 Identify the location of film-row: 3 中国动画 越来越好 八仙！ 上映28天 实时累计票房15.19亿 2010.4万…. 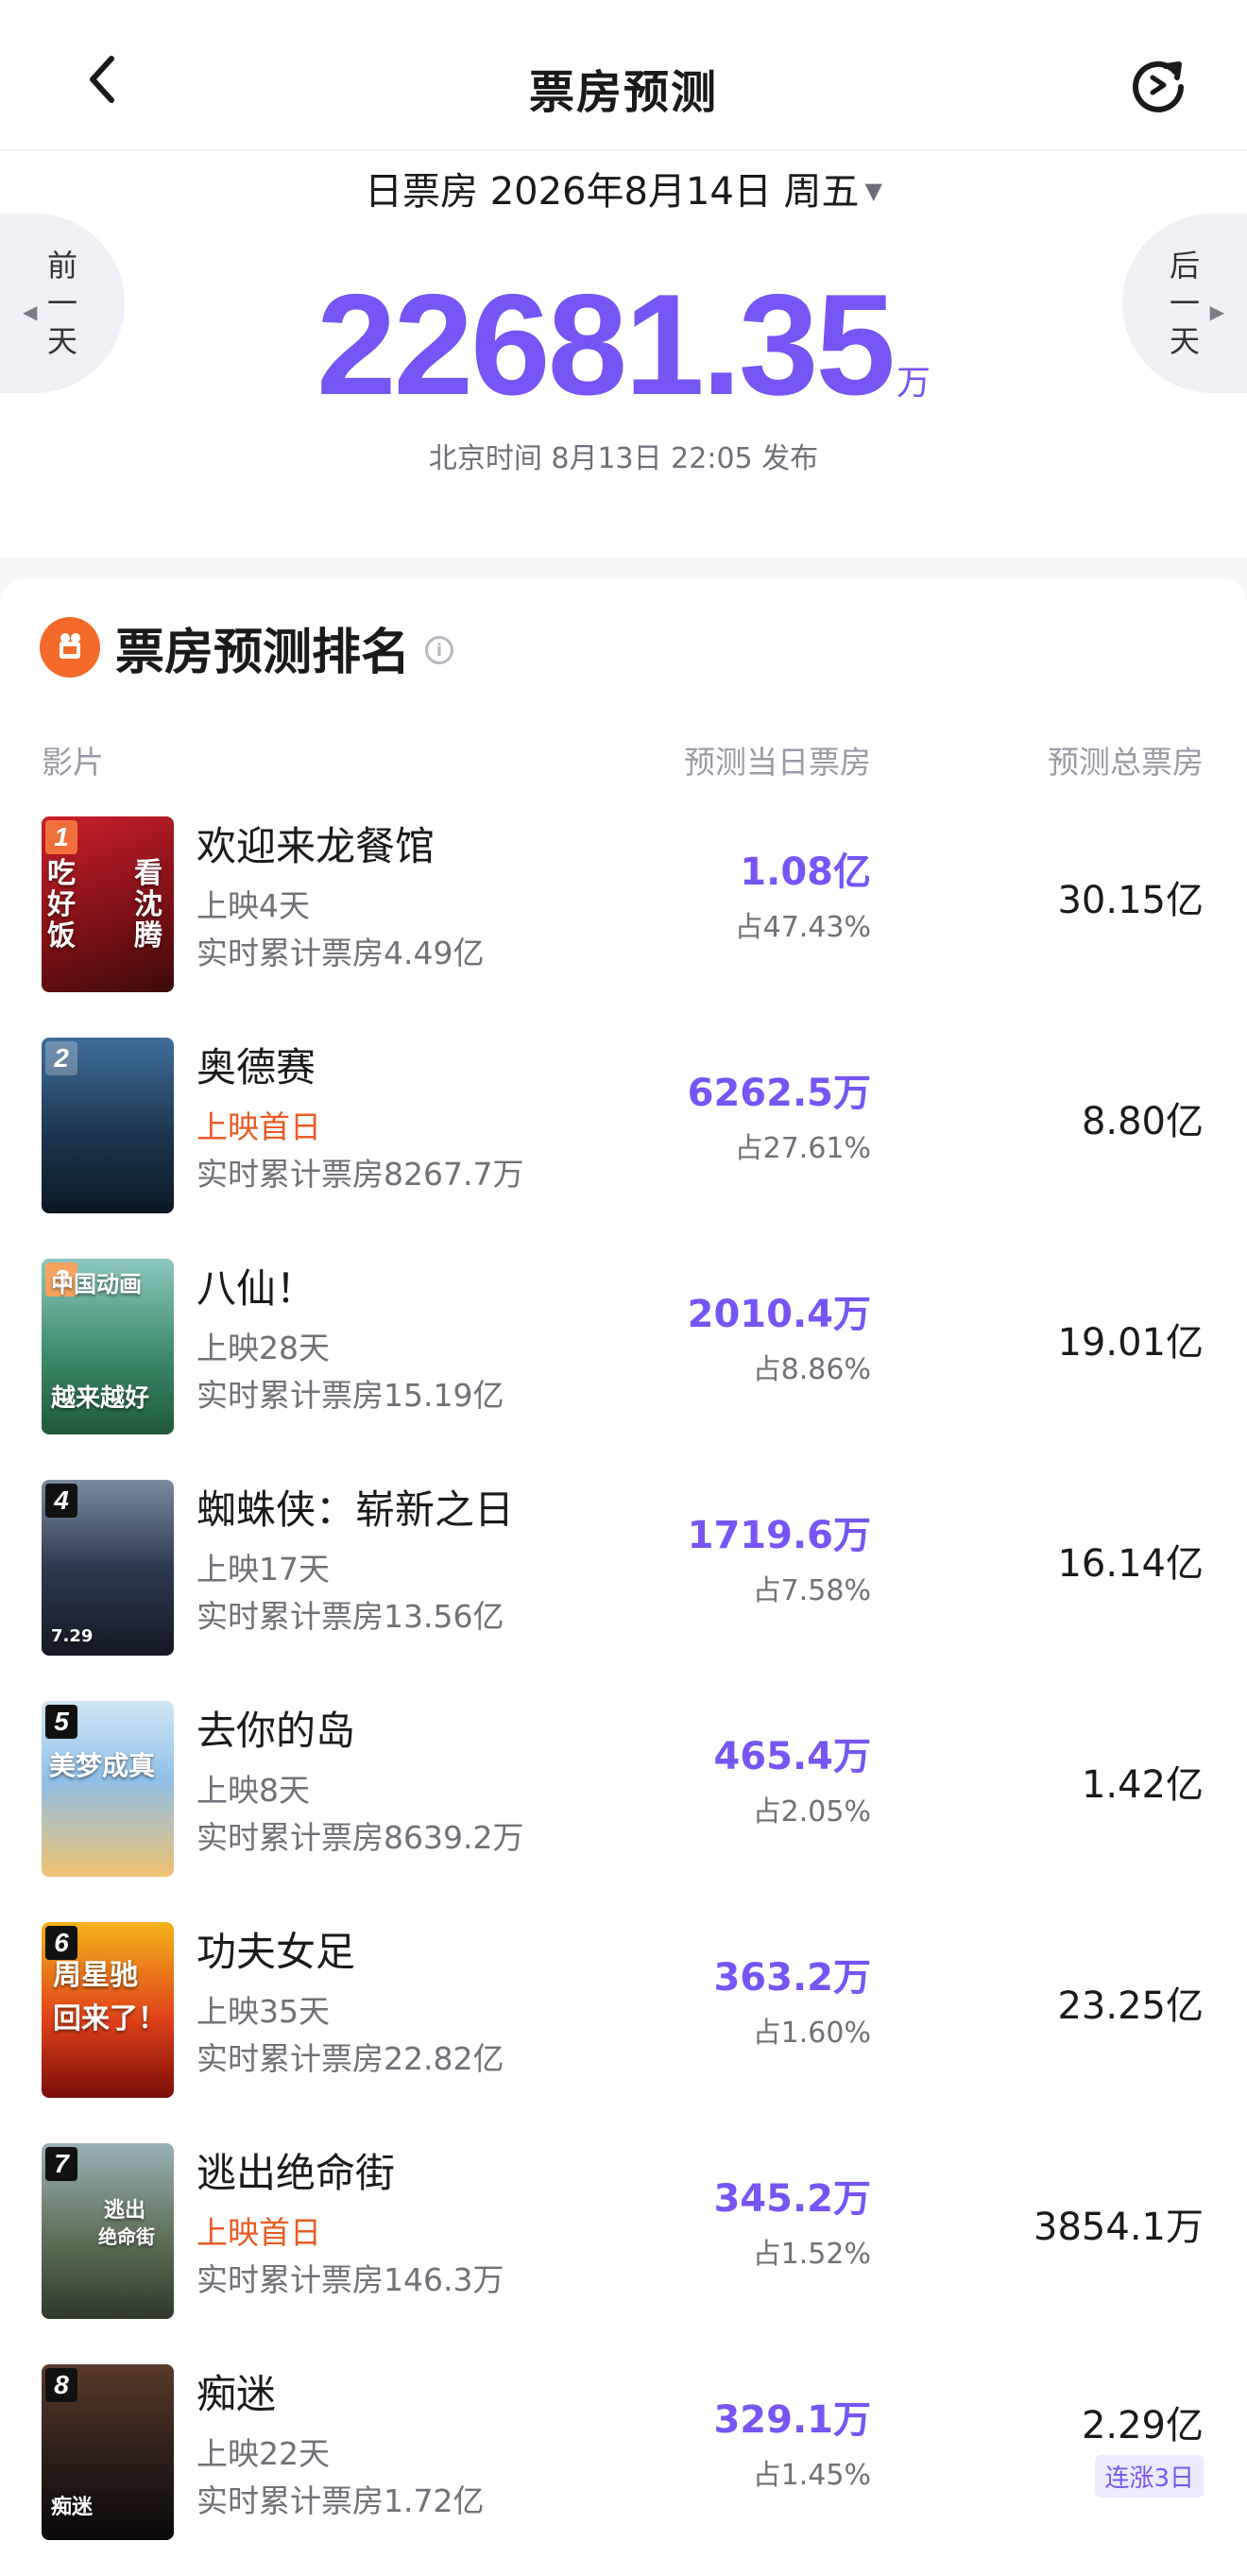
(624, 1356).